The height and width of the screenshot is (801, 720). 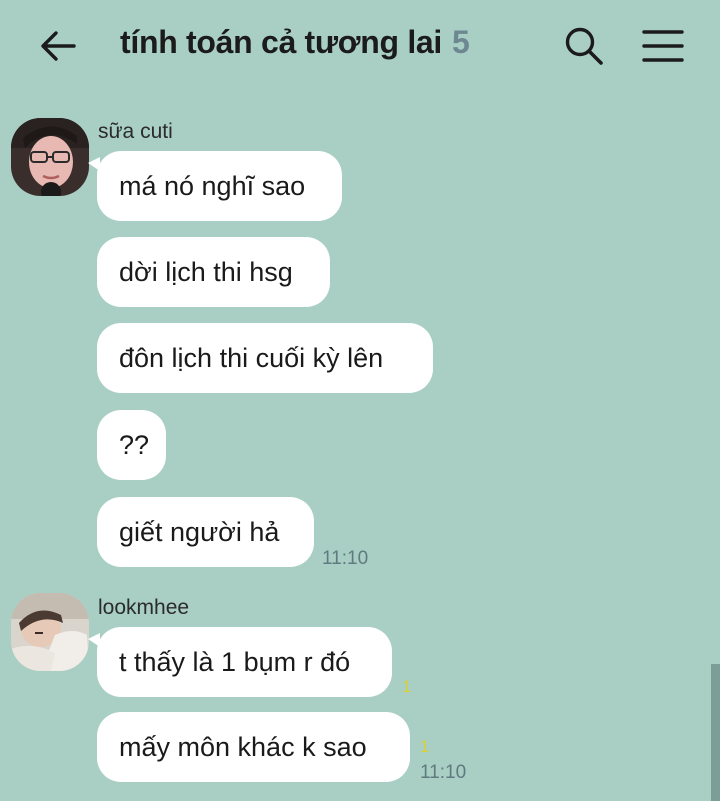 I want to click on avatar-sua-cuti, so click(x=50, y=157).